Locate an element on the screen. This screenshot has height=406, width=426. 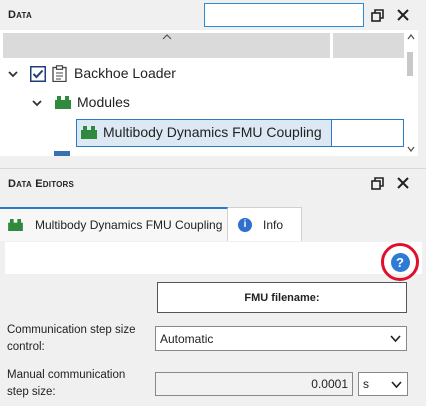
scroll-down-icon is located at coordinates (411, 149).